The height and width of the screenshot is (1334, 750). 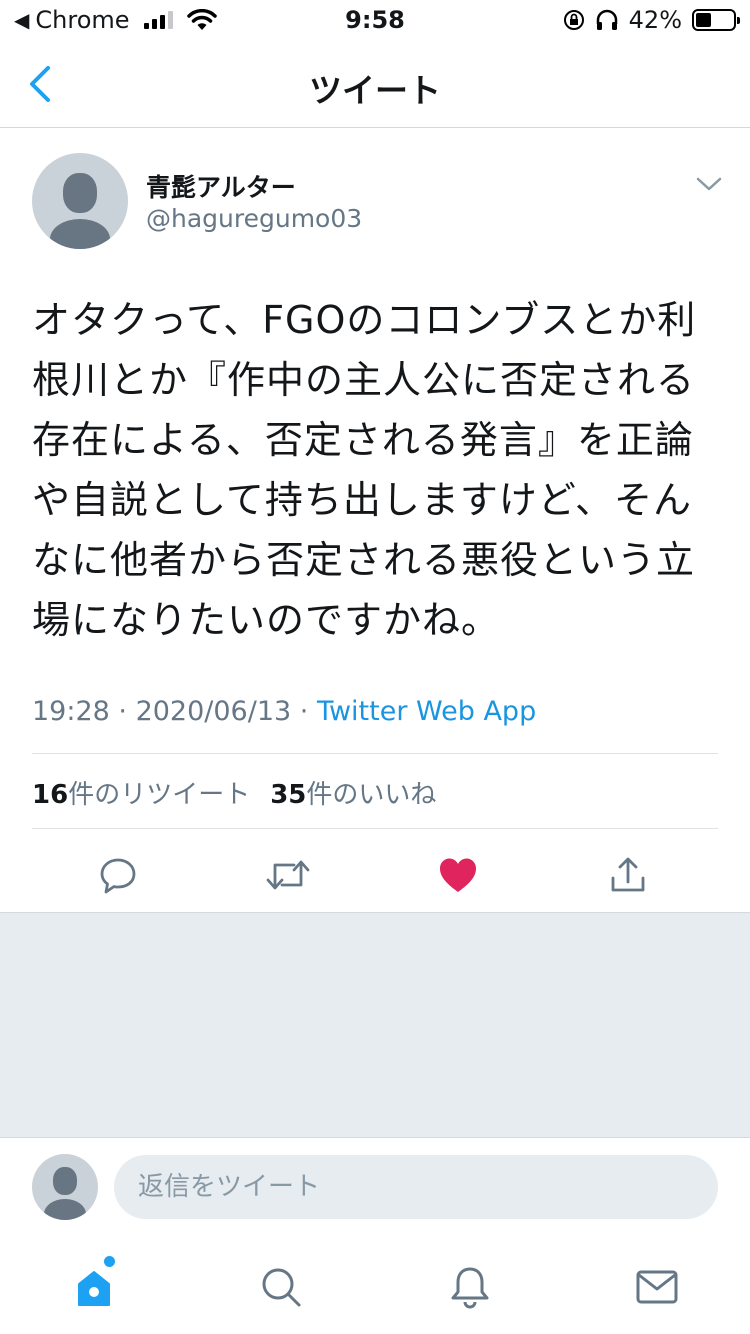 What do you see at coordinates (254, 218) in the screenshot?
I see `author-handle: @haguregumo03` at bounding box center [254, 218].